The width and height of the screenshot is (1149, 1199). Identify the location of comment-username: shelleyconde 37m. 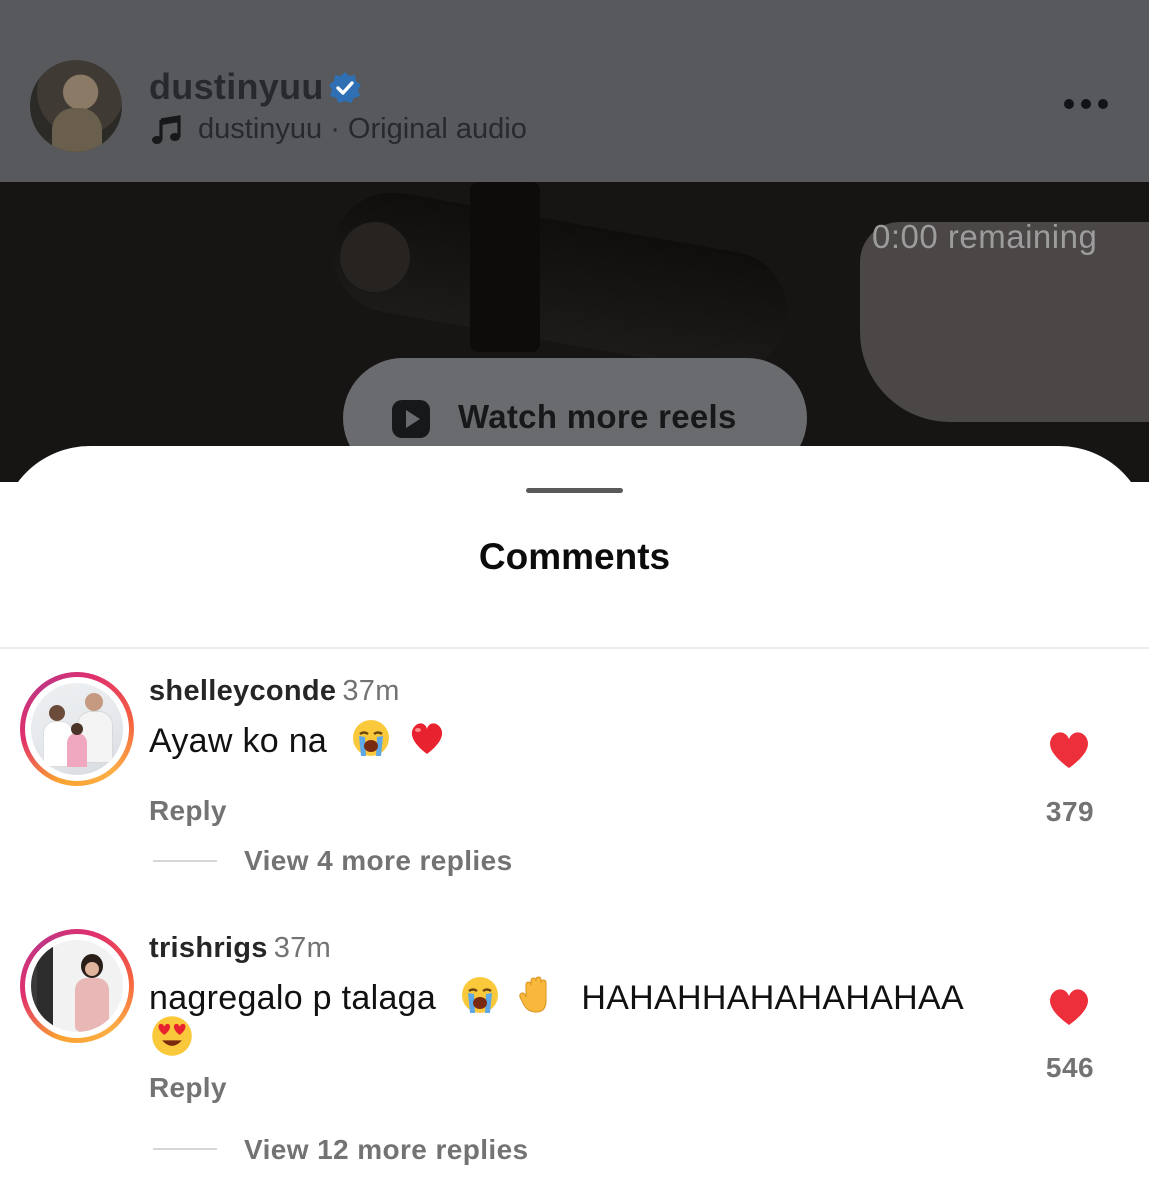
(274, 691).